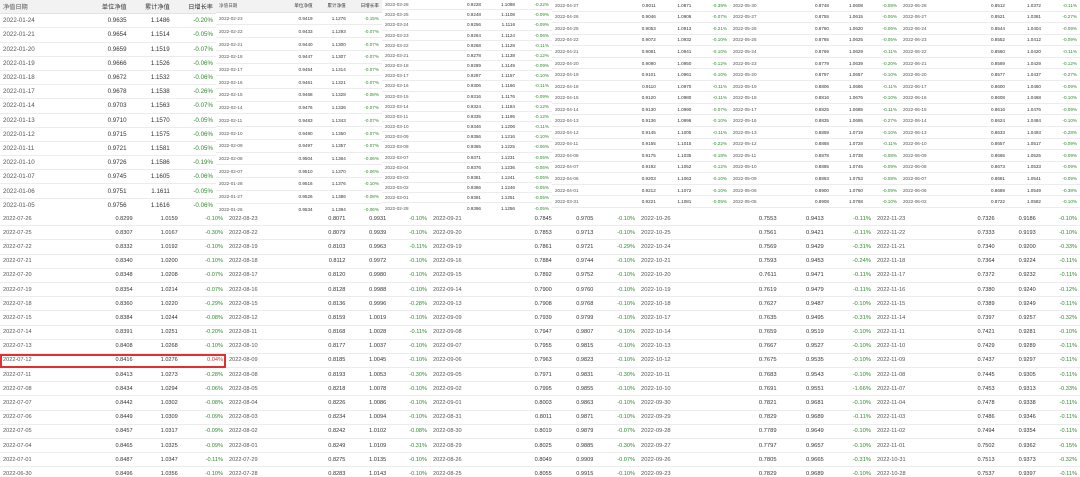  Describe the element at coordinates (473, 35) in the screenshot. I see `cell-unit-nav: 0.9264` at that location.